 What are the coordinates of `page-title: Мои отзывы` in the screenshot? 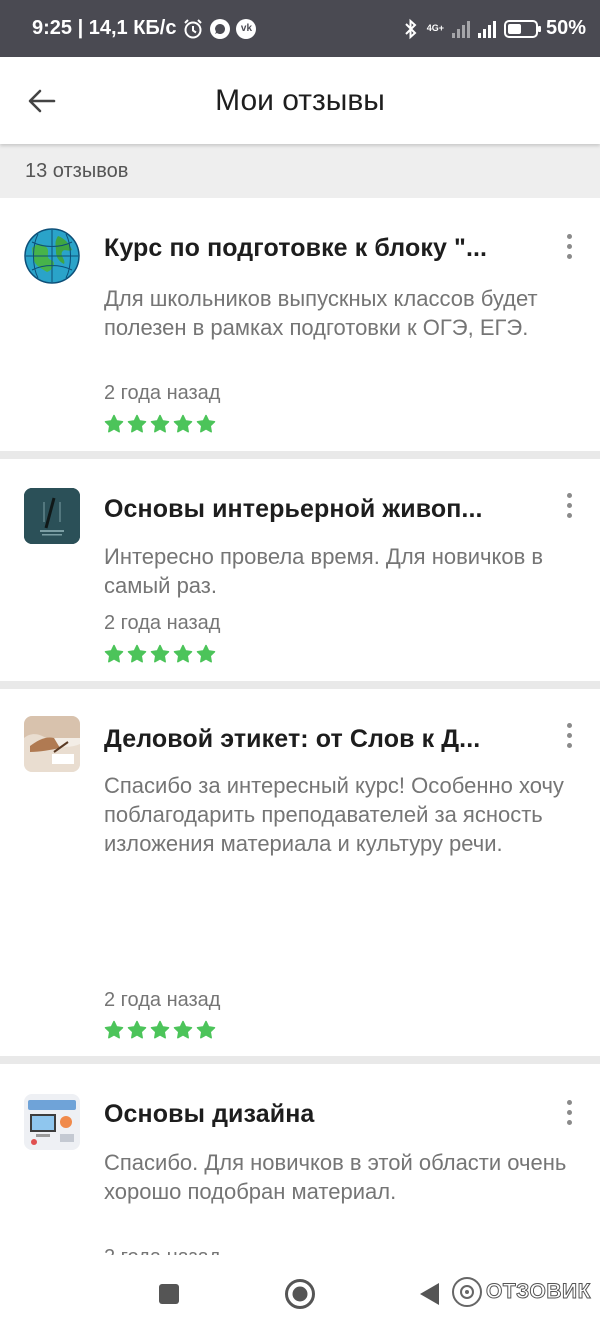 It's located at (300, 100).